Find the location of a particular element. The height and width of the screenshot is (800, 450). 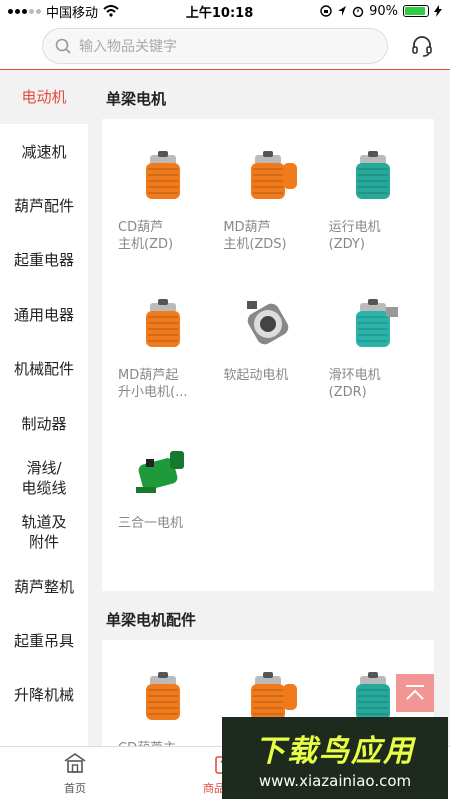

sidebar-item: 滑线/ 电缆线 is located at coordinates (44, 478).